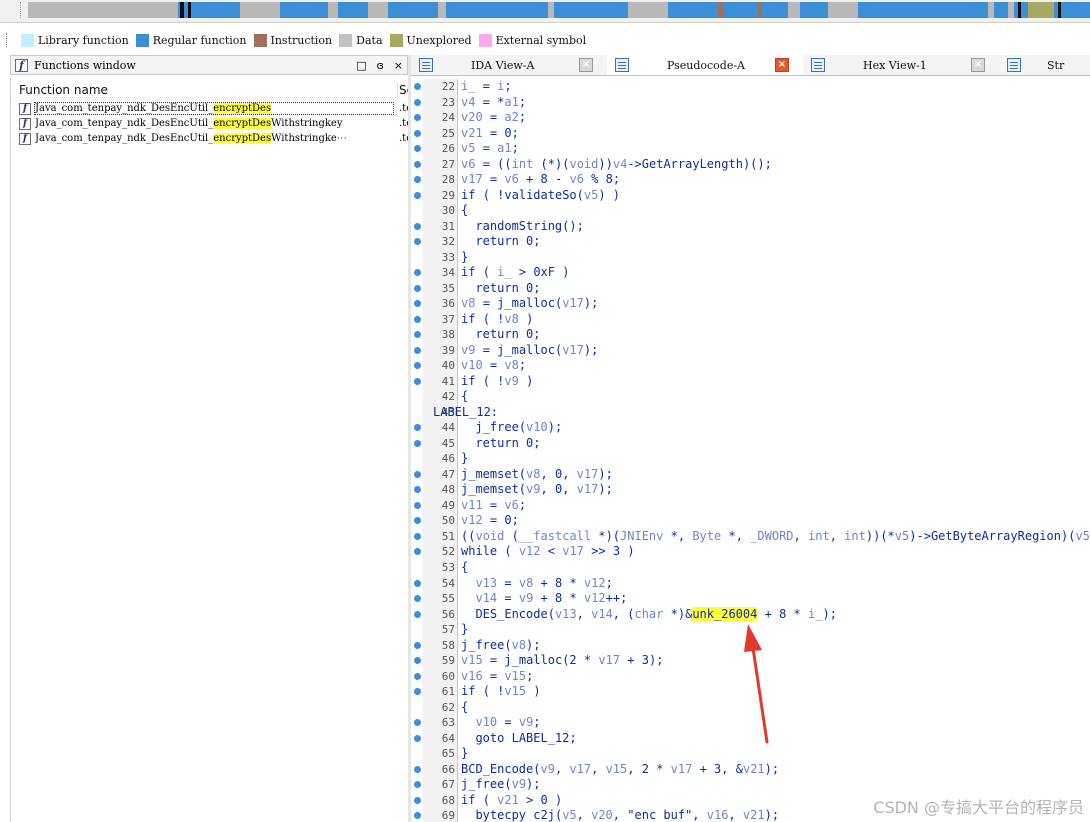  I want to click on code-line: 37 if ( !v8 ), so click(750, 319).